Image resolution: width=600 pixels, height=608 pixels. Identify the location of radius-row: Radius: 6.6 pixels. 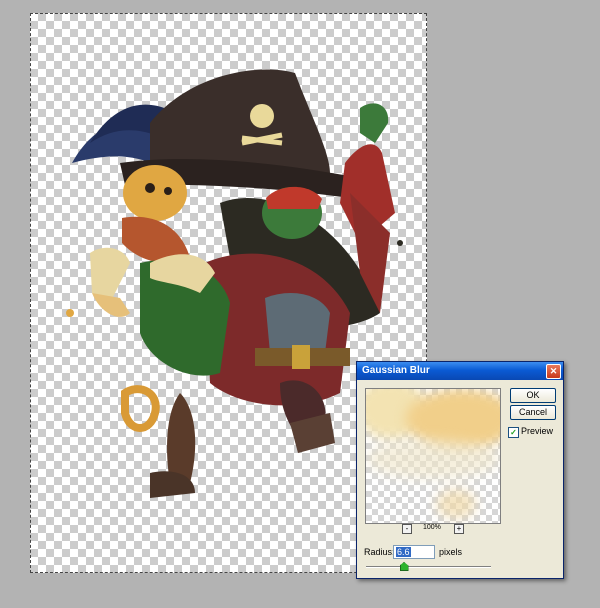
(459, 552).